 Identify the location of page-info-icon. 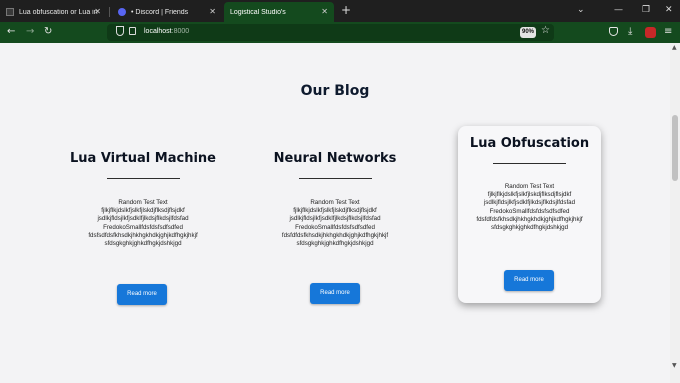
(132, 31).